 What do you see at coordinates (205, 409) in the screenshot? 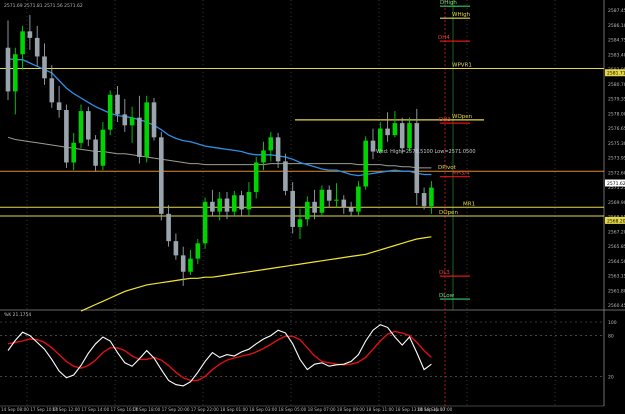
I see `time-label: 17 Sep 22:00` at bounding box center [205, 409].